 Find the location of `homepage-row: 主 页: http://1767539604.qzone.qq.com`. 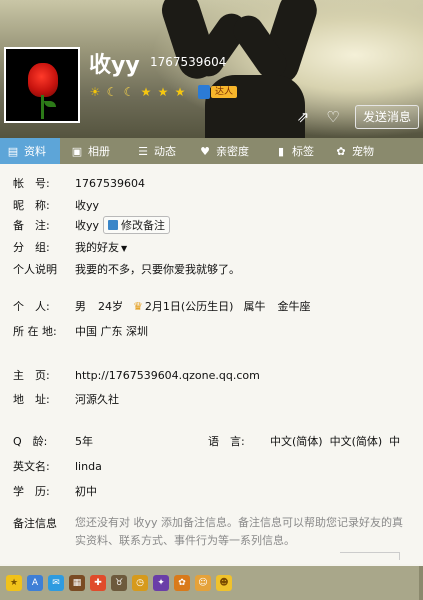

homepage-row: 主 页: http://1767539604.qzone.qq.com is located at coordinates (136, 375).